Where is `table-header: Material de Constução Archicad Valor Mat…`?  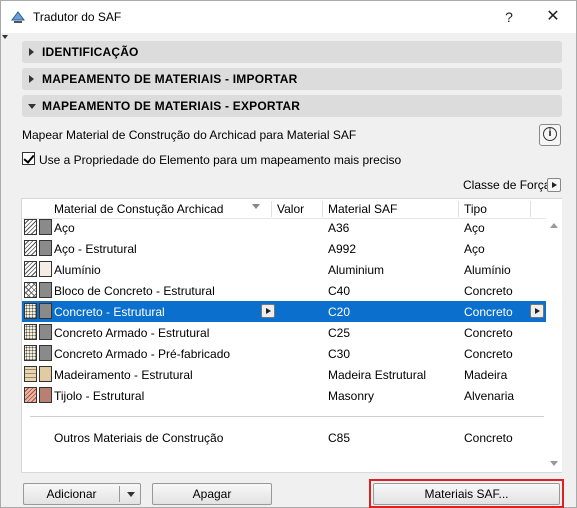
table-header: Material de Constução Archicad Valor Mat… is located at coordinates (284, 209).